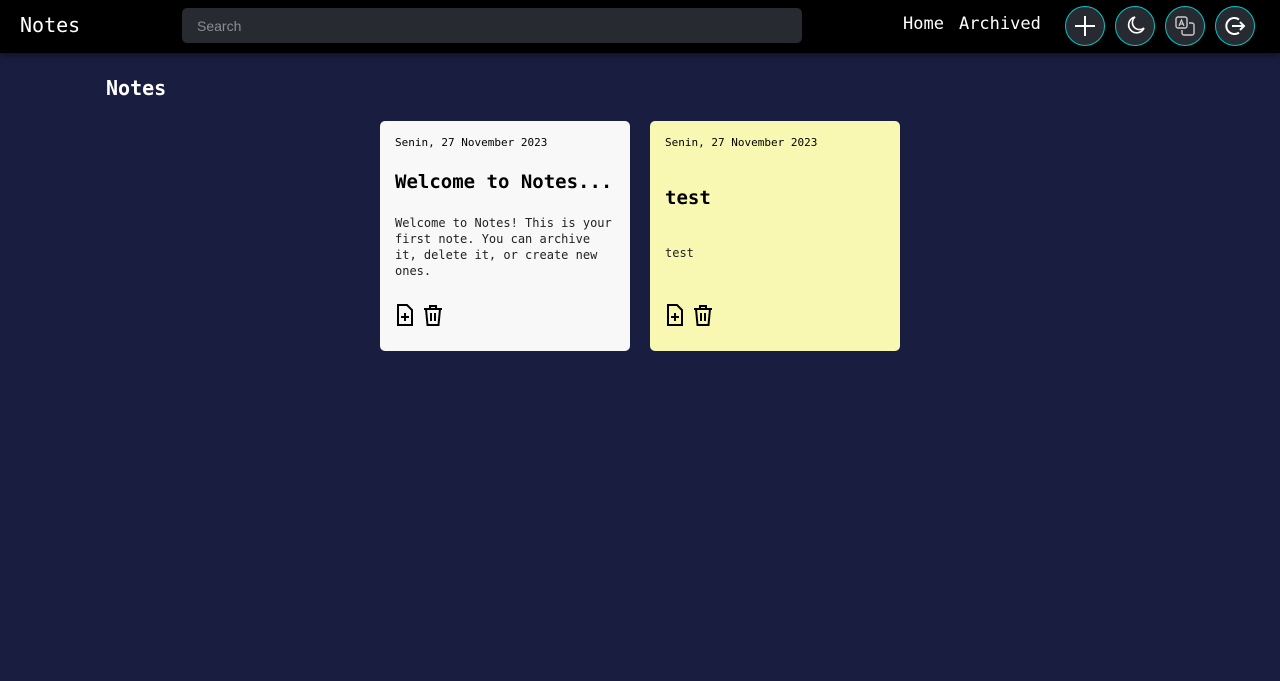 The height and width of the screenshot is (681, 1280). I want to click on add-icon, so click(1085, 26).